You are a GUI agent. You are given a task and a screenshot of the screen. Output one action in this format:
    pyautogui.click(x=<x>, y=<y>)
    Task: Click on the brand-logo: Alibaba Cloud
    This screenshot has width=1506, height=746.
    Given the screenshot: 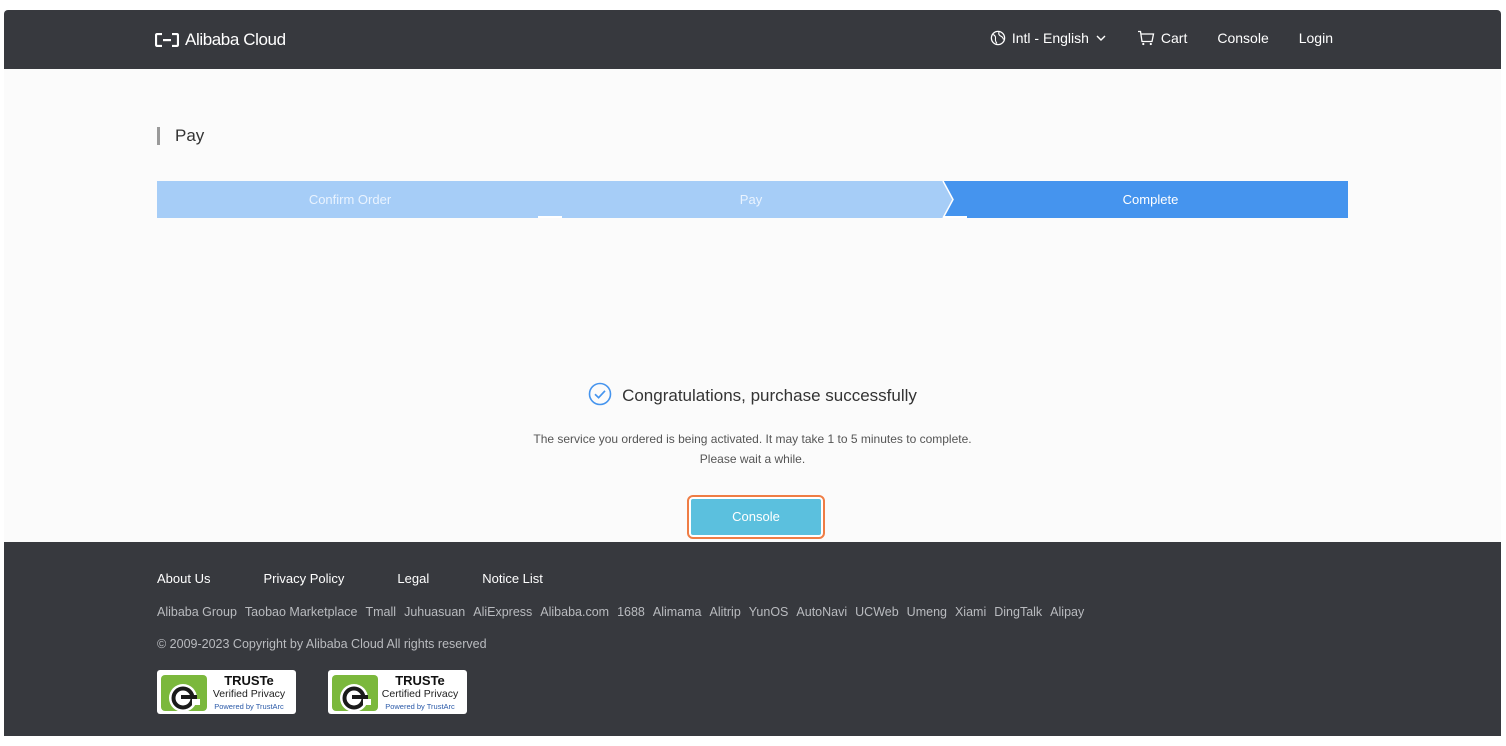 What is the action you would take?
    pyautogui.click(x=220, y=40)
    